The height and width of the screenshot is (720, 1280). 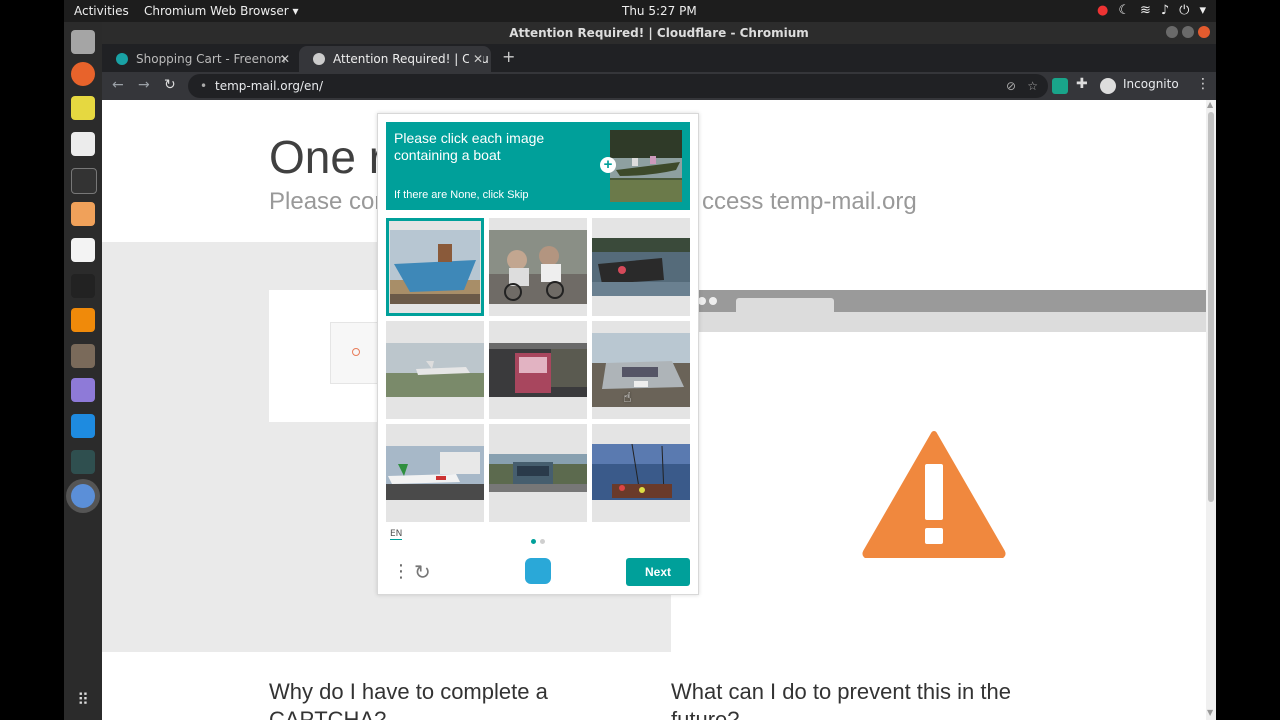 I want to click on chevron-down-icon: ▾, so click(x=1202, y=10).